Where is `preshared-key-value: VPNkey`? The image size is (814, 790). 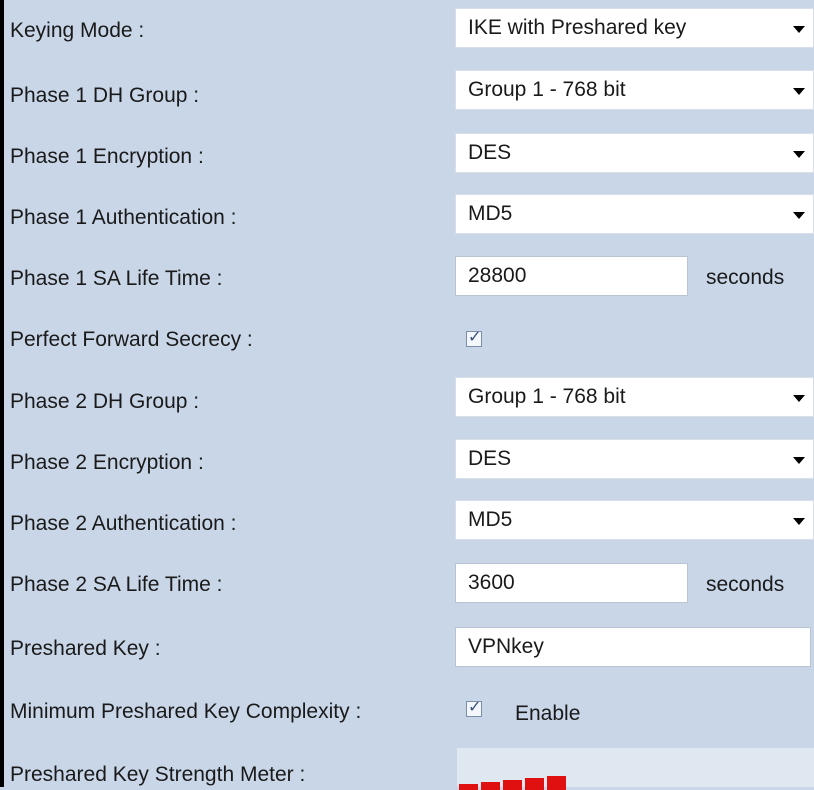
preshared-key-value: VPNkey is located at coordinates (506, 646).